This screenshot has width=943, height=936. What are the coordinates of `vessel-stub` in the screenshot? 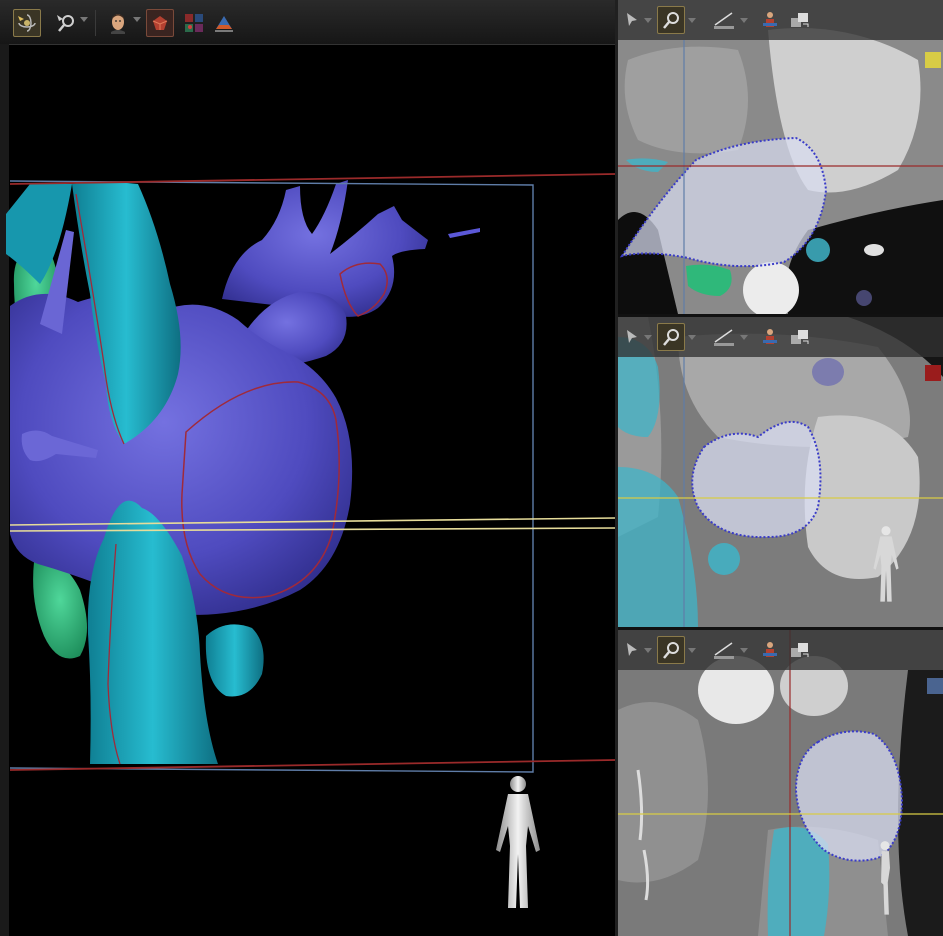 It's located at (234, 660).